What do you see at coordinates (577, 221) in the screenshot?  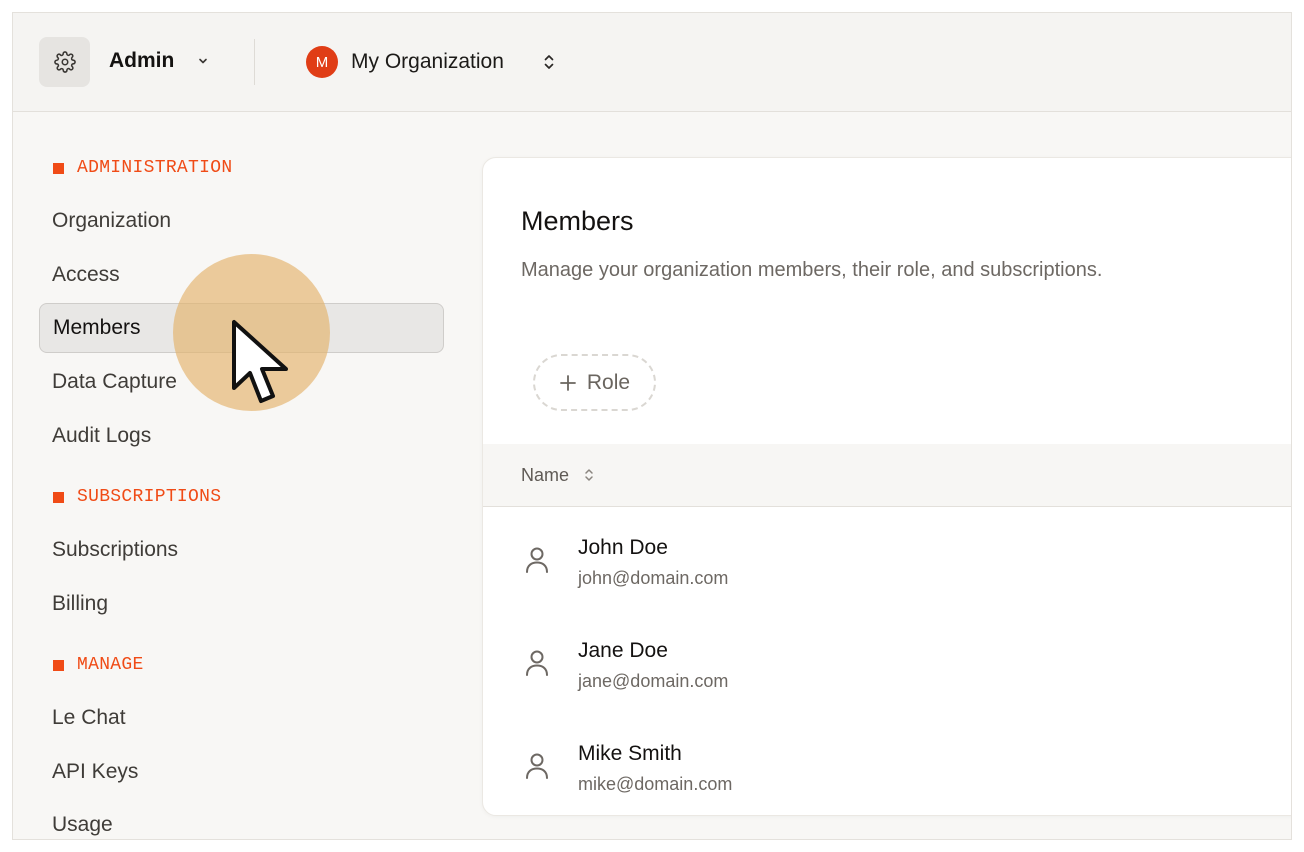 I see `page-title: Members` at bounding box center [577, 221].